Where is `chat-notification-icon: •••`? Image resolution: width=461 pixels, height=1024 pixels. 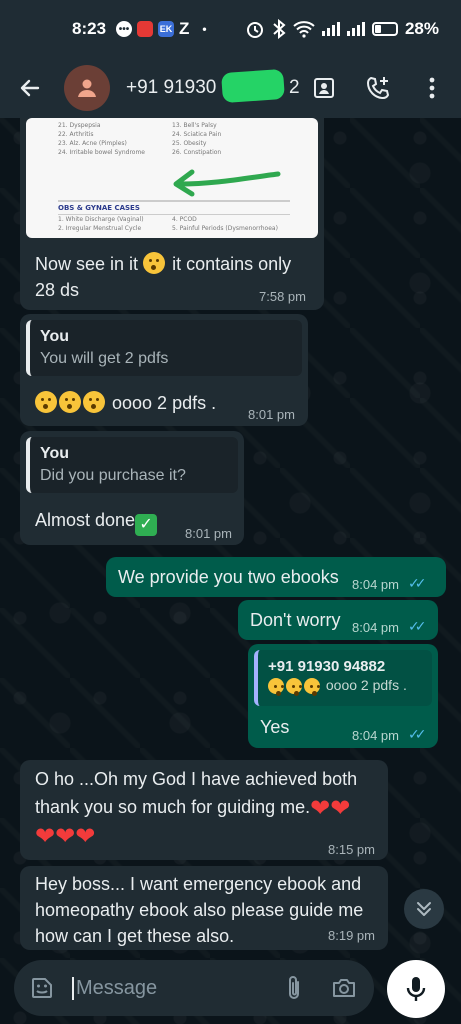
chat-notification-icon: ••• is located at coordinates (124, 29).